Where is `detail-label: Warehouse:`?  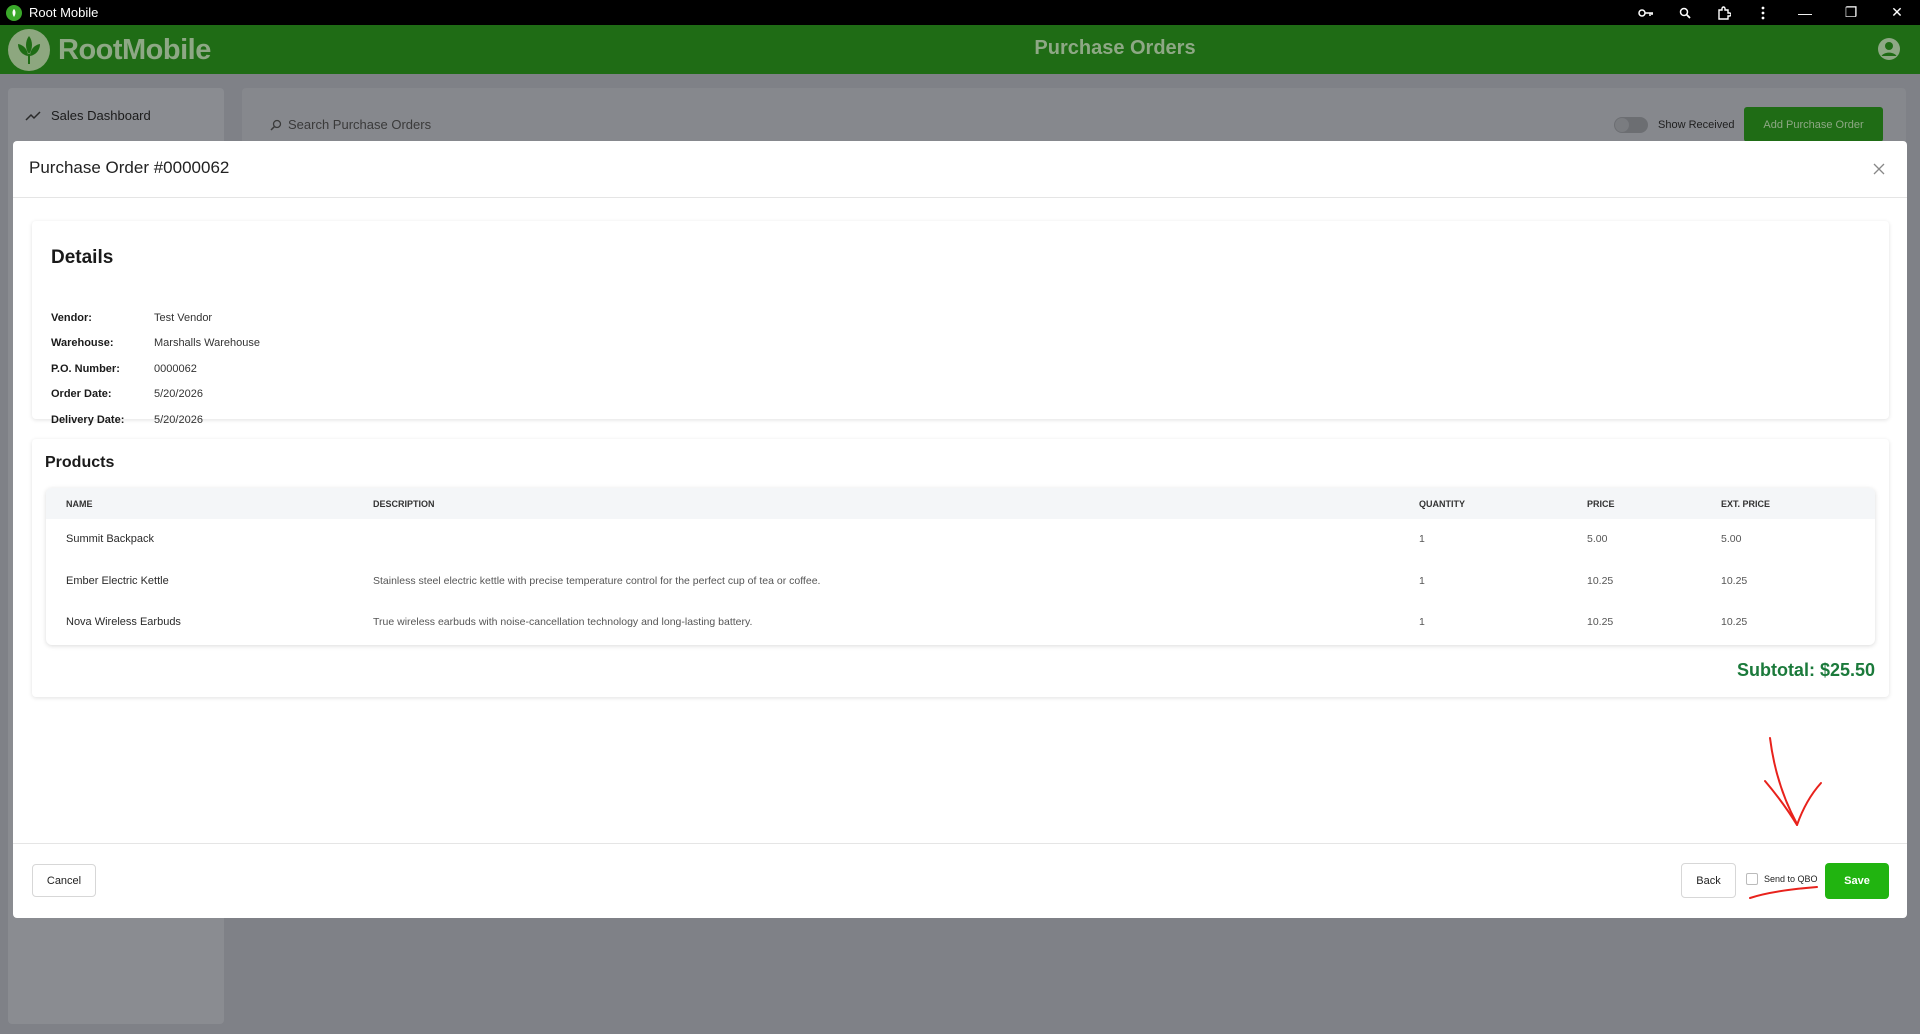
detail-label: Warehouse: is located at coordinates (82, 343).